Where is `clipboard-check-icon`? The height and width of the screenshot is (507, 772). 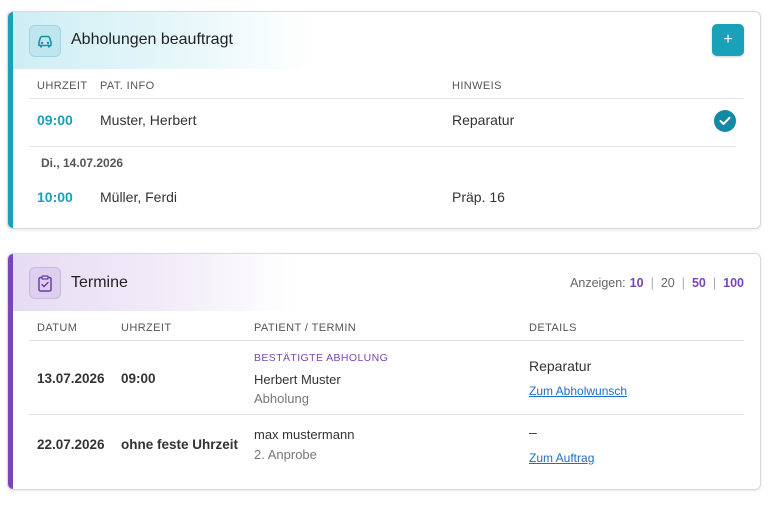 clipboard-check-icon is located at coordinates (45, 283).